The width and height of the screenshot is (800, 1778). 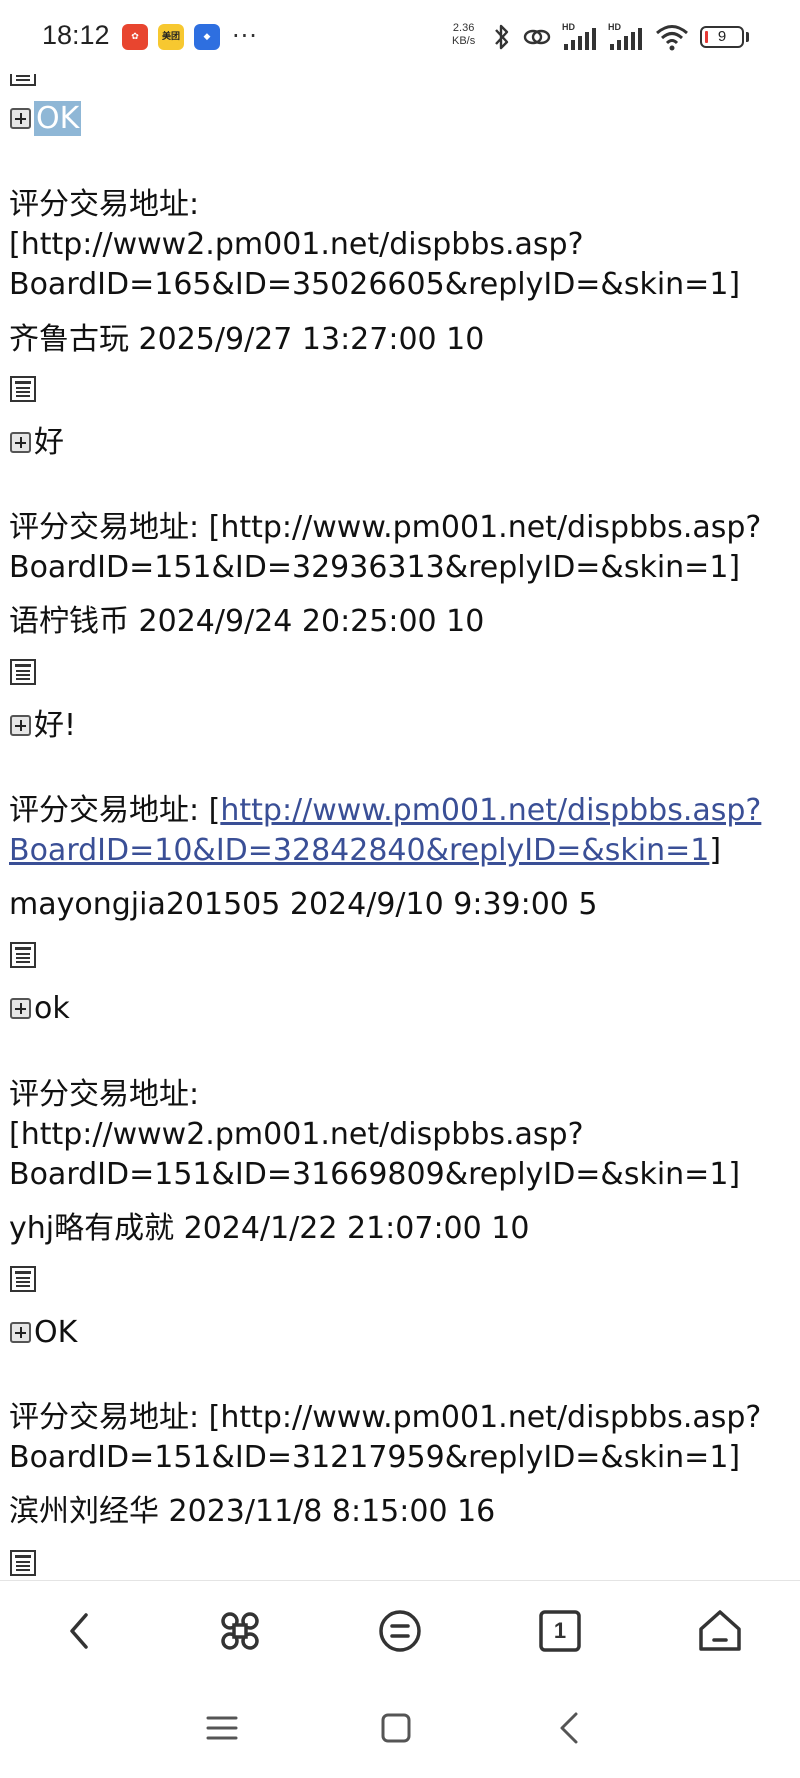 I want to click on trade-address-link: http://www.pm001.net/dispbbs.asp?, so click(x=490, y=810).